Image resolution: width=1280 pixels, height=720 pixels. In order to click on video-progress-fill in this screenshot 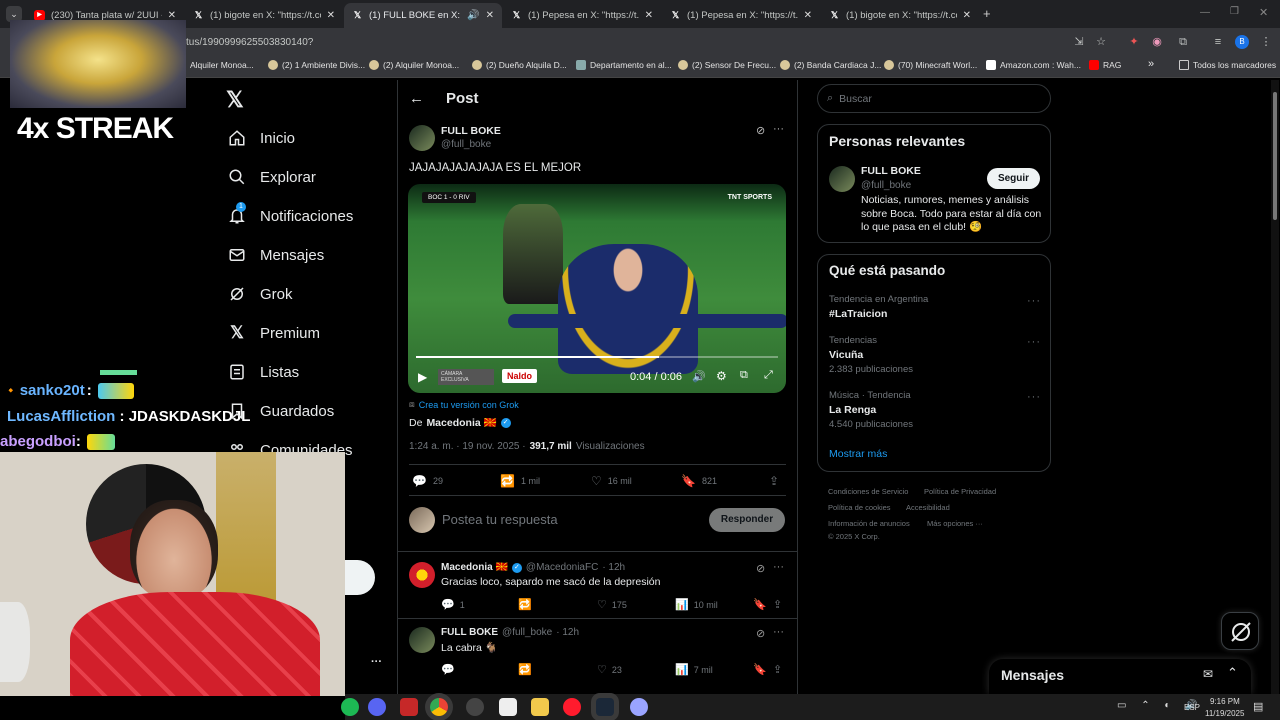, I will do `click(537, 357)`.